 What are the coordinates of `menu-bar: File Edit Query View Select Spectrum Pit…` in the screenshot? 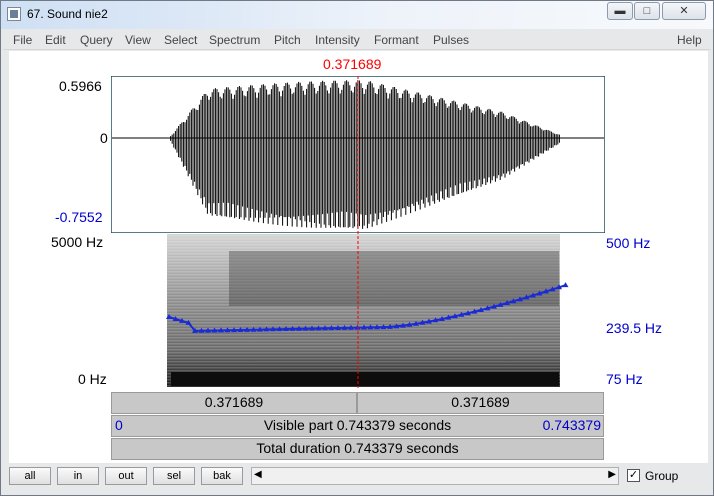 It's located at (357, 40).